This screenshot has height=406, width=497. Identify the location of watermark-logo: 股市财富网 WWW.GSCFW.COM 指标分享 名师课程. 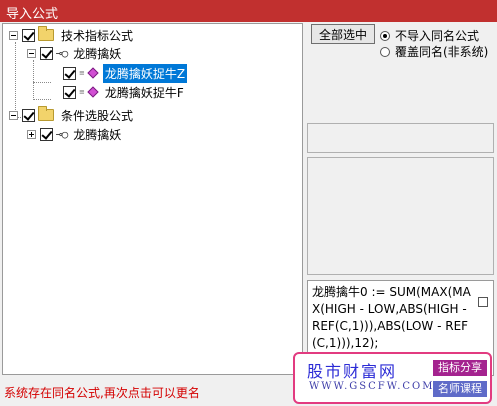
(392, 378).